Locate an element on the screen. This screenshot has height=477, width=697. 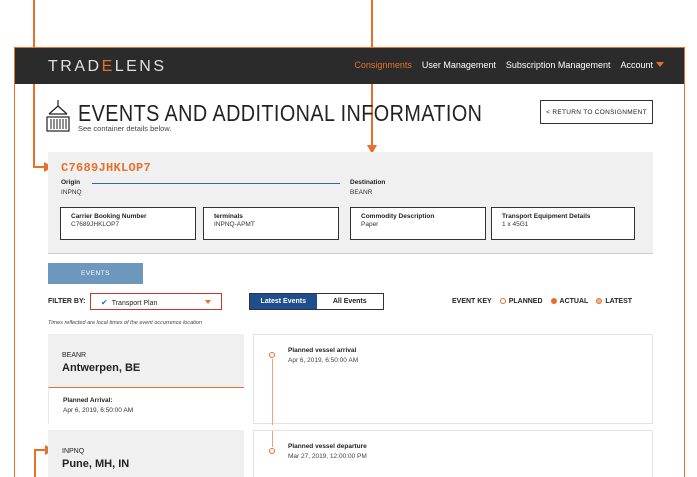
nav-account: Account is located at coordinates (642, 65).